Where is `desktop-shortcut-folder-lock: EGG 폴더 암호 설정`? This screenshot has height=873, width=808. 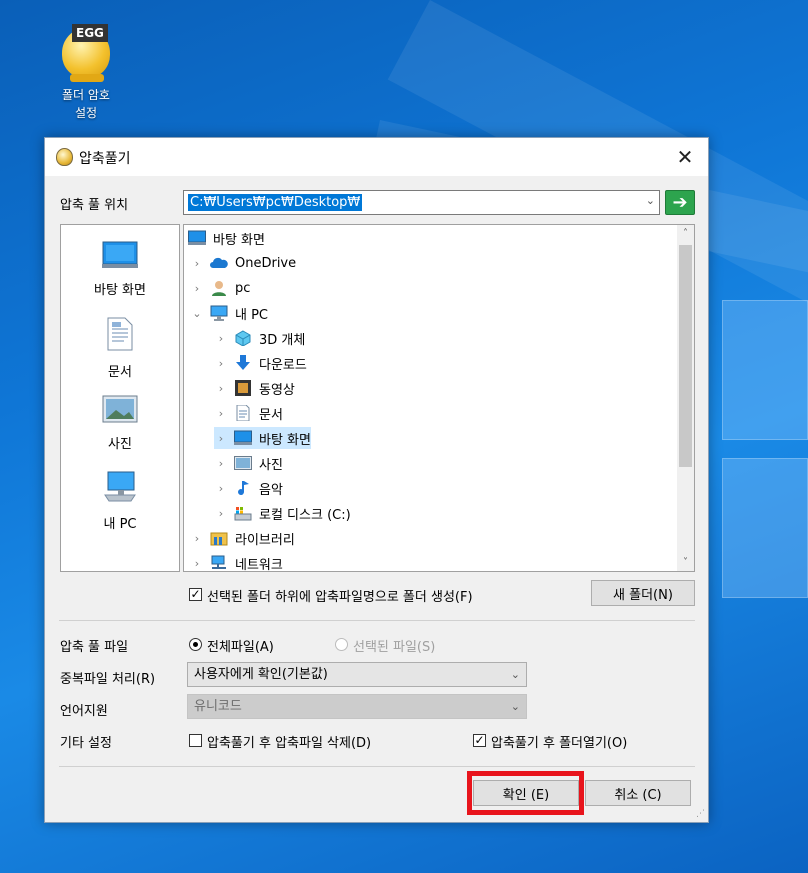
desktop-shortcut-folder-lock: EGG 폴더 암호 설정 is located at coordinates (86, 71).